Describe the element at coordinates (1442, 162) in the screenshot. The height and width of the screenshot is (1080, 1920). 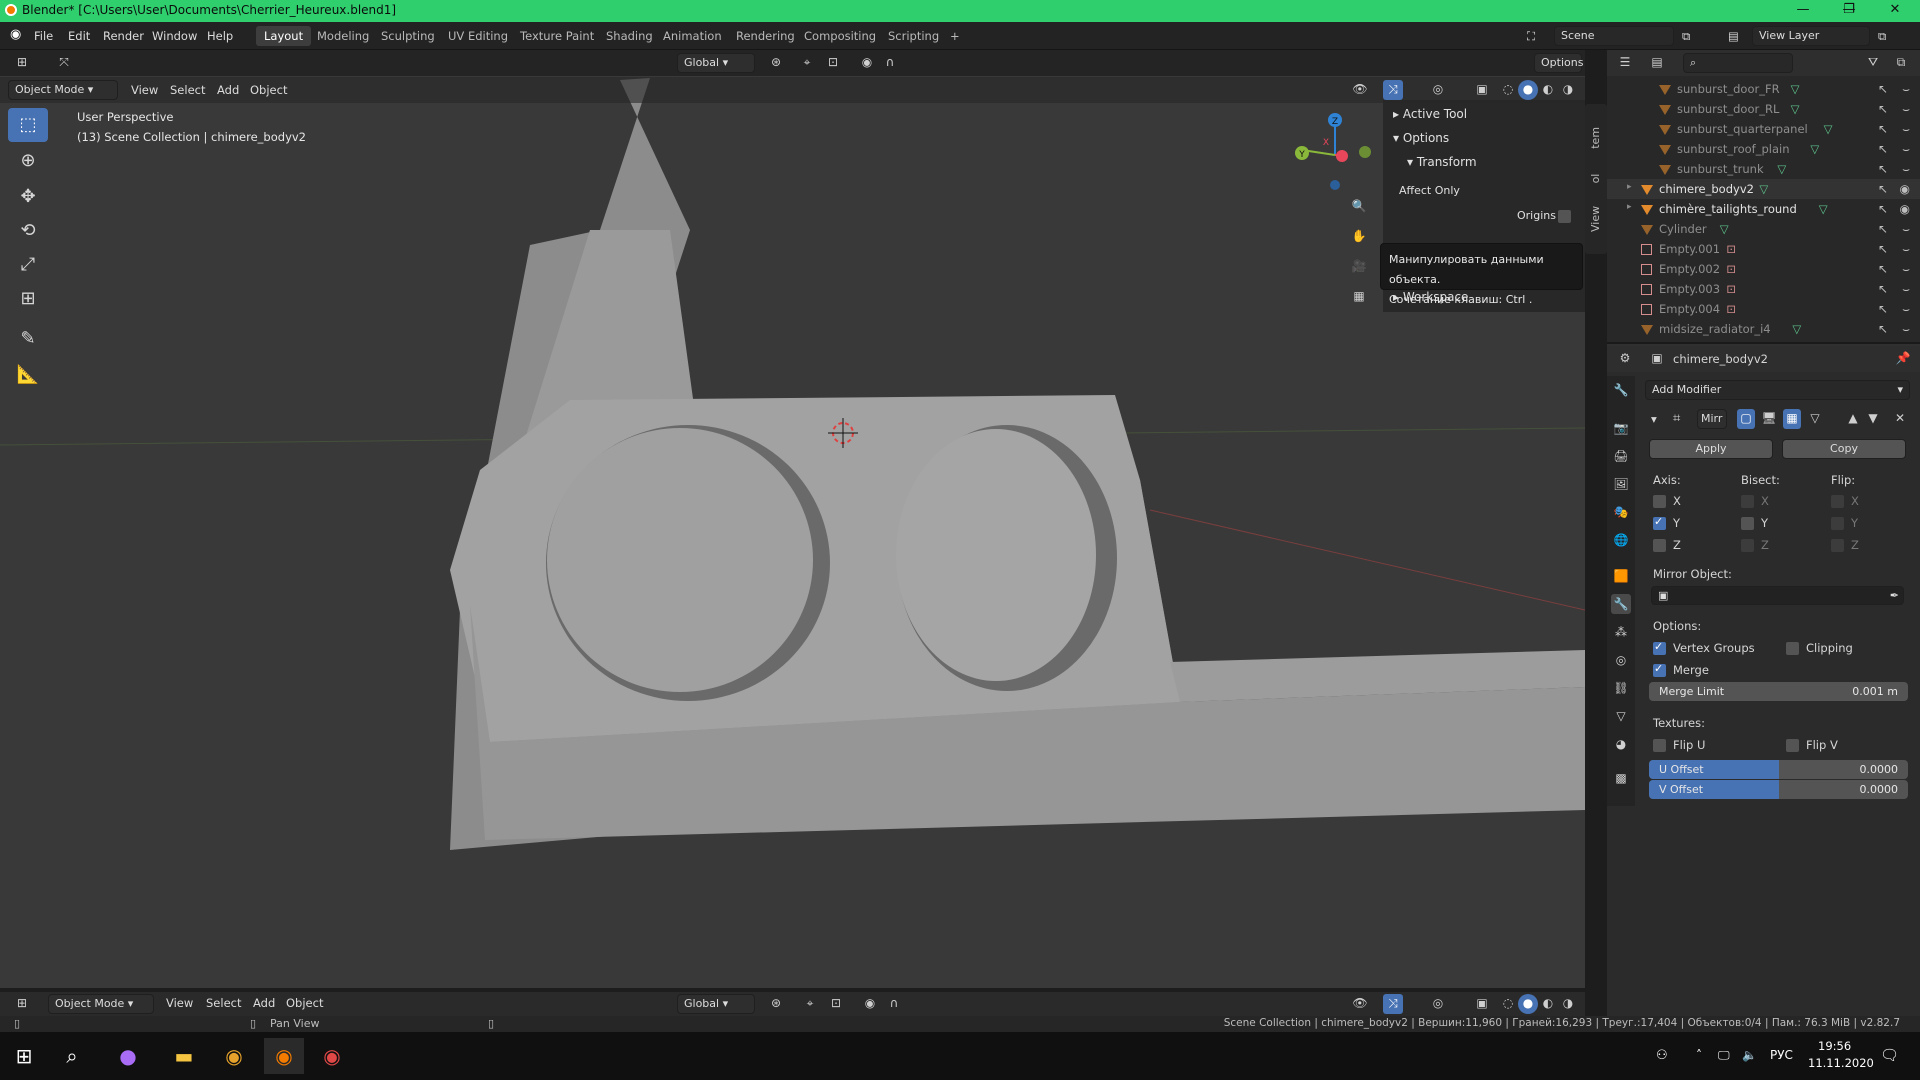
I see `transform-section: ▾ Transform` at that location.